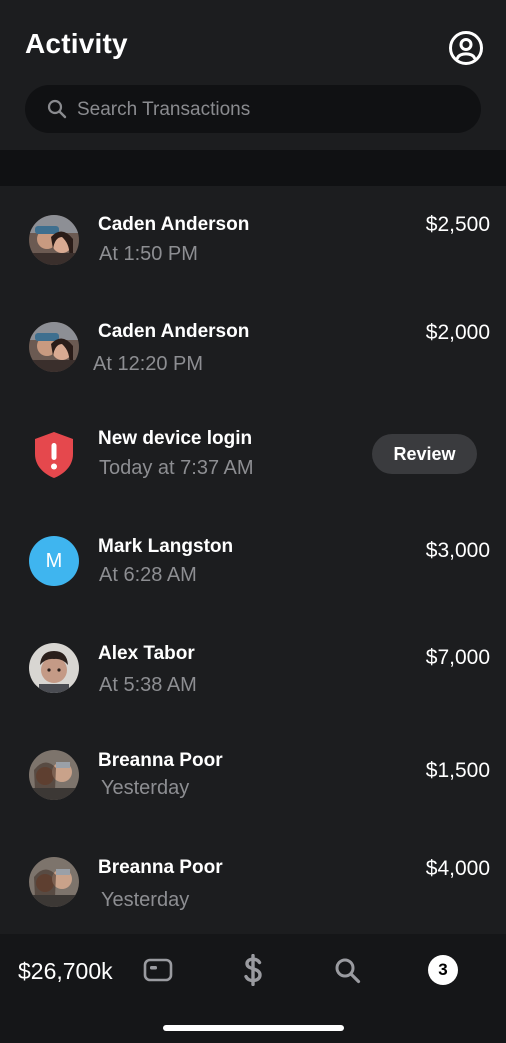 The image size is (506, 1043). I want to click on activity-badge: 3, so click(443, 970).